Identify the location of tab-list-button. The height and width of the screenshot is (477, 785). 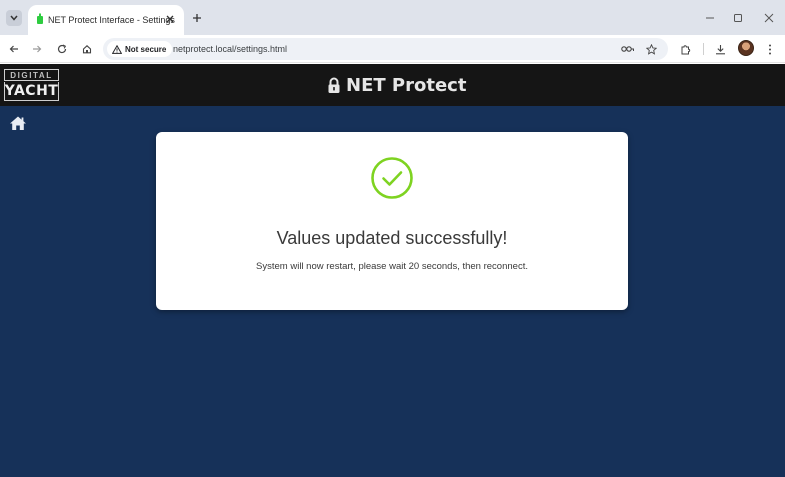
(14, 18).